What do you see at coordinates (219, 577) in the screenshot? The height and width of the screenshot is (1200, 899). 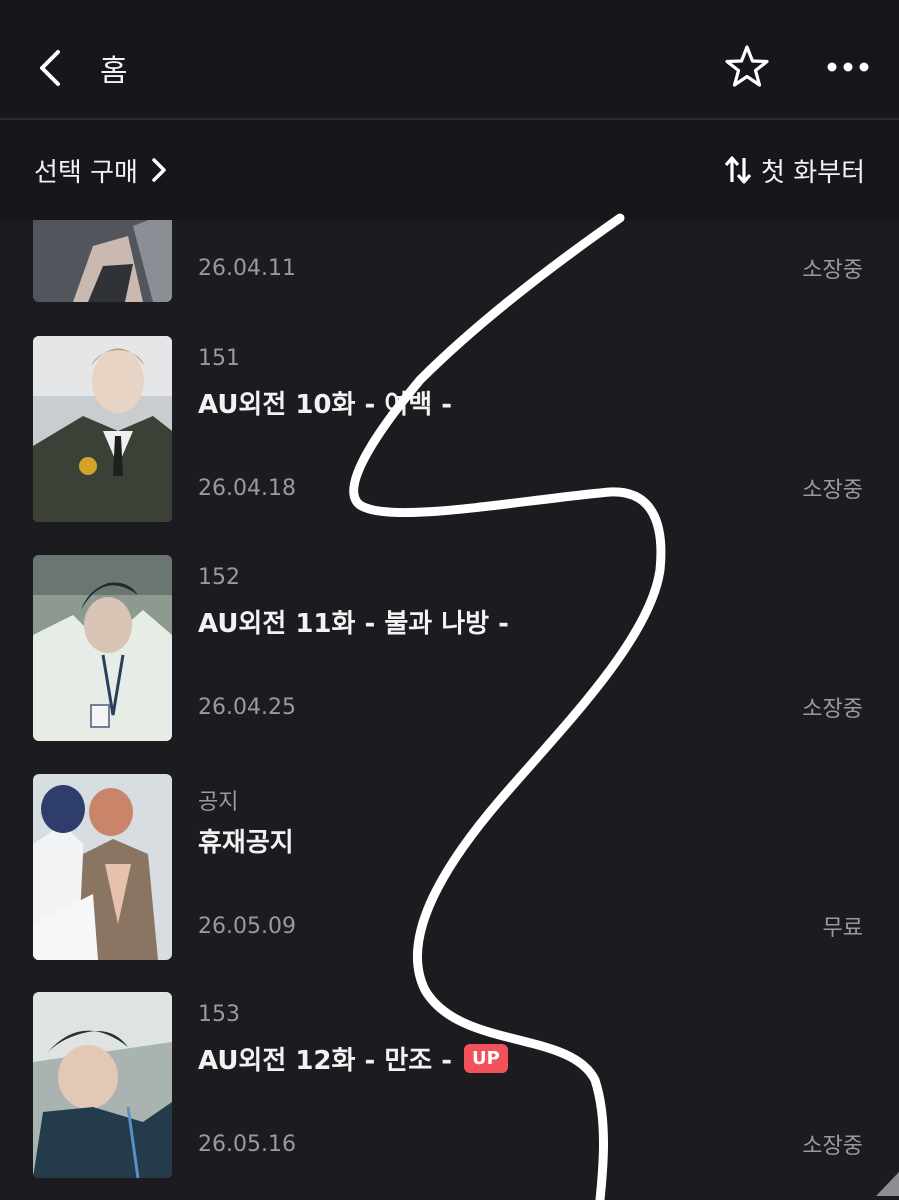 I see `episode-number: 152` at bounding box center [219, 577].